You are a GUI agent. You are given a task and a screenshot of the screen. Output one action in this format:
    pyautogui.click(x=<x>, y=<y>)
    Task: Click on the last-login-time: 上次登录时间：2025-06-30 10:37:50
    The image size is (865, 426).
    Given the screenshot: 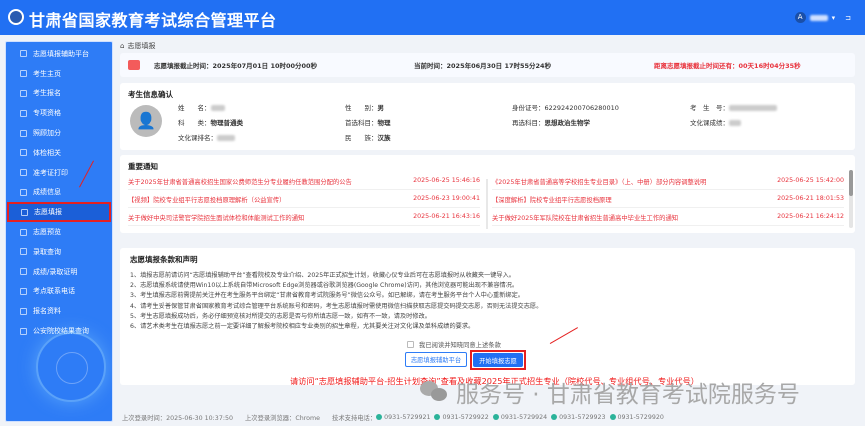 What is the action you would take?
    pyautogui.click(x=177, y=418)
    